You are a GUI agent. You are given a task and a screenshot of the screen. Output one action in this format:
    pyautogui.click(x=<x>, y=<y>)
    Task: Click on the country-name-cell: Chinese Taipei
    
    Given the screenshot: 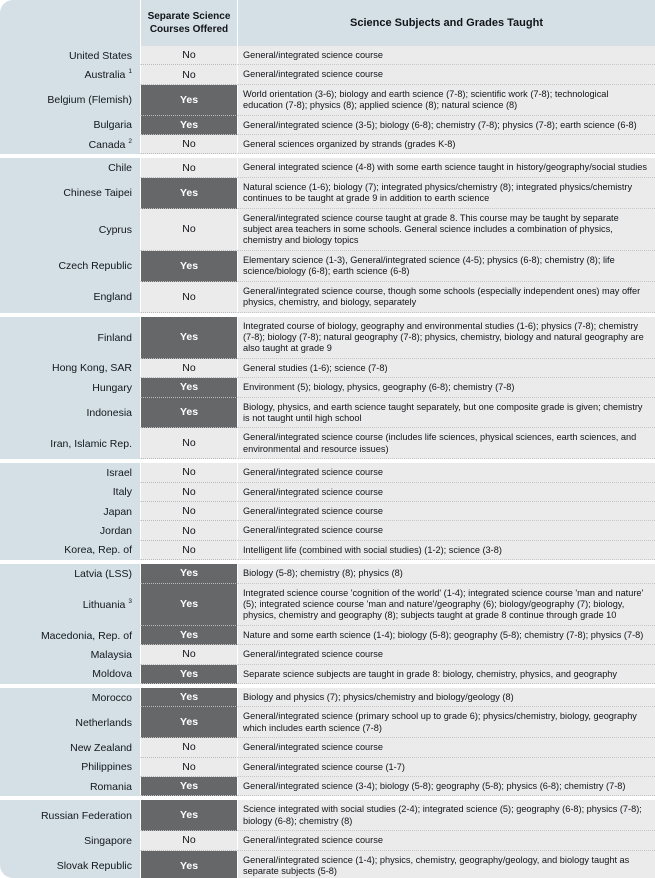 What is the action you would take?
    pyautogui.click(x=70, y=193)
    